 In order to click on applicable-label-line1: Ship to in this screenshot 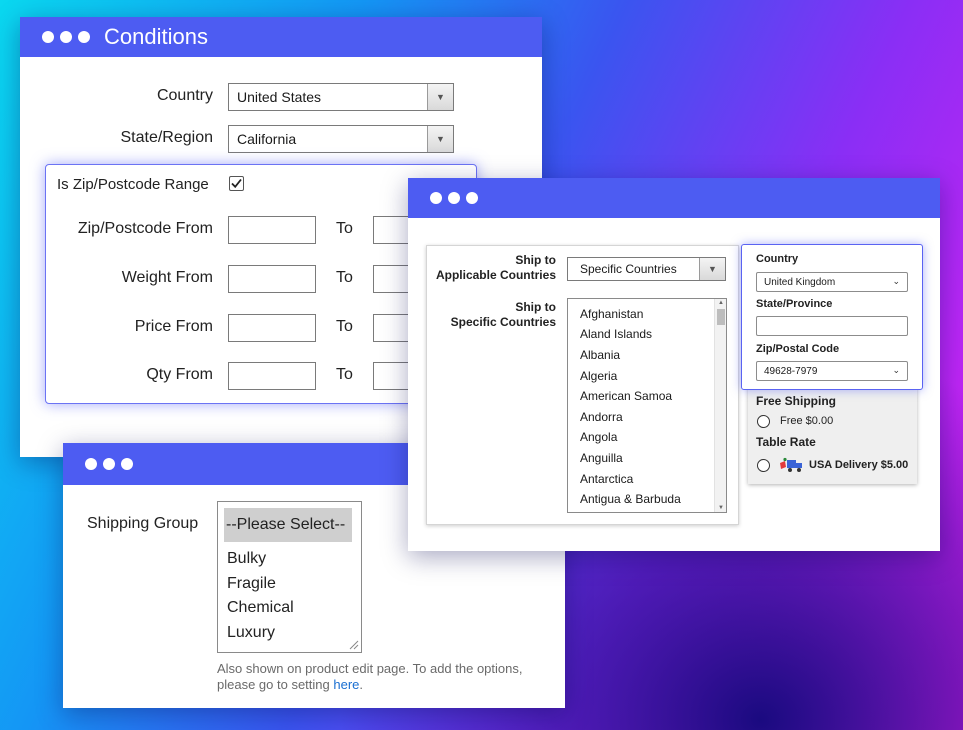, I will do `click(535, 260)`.